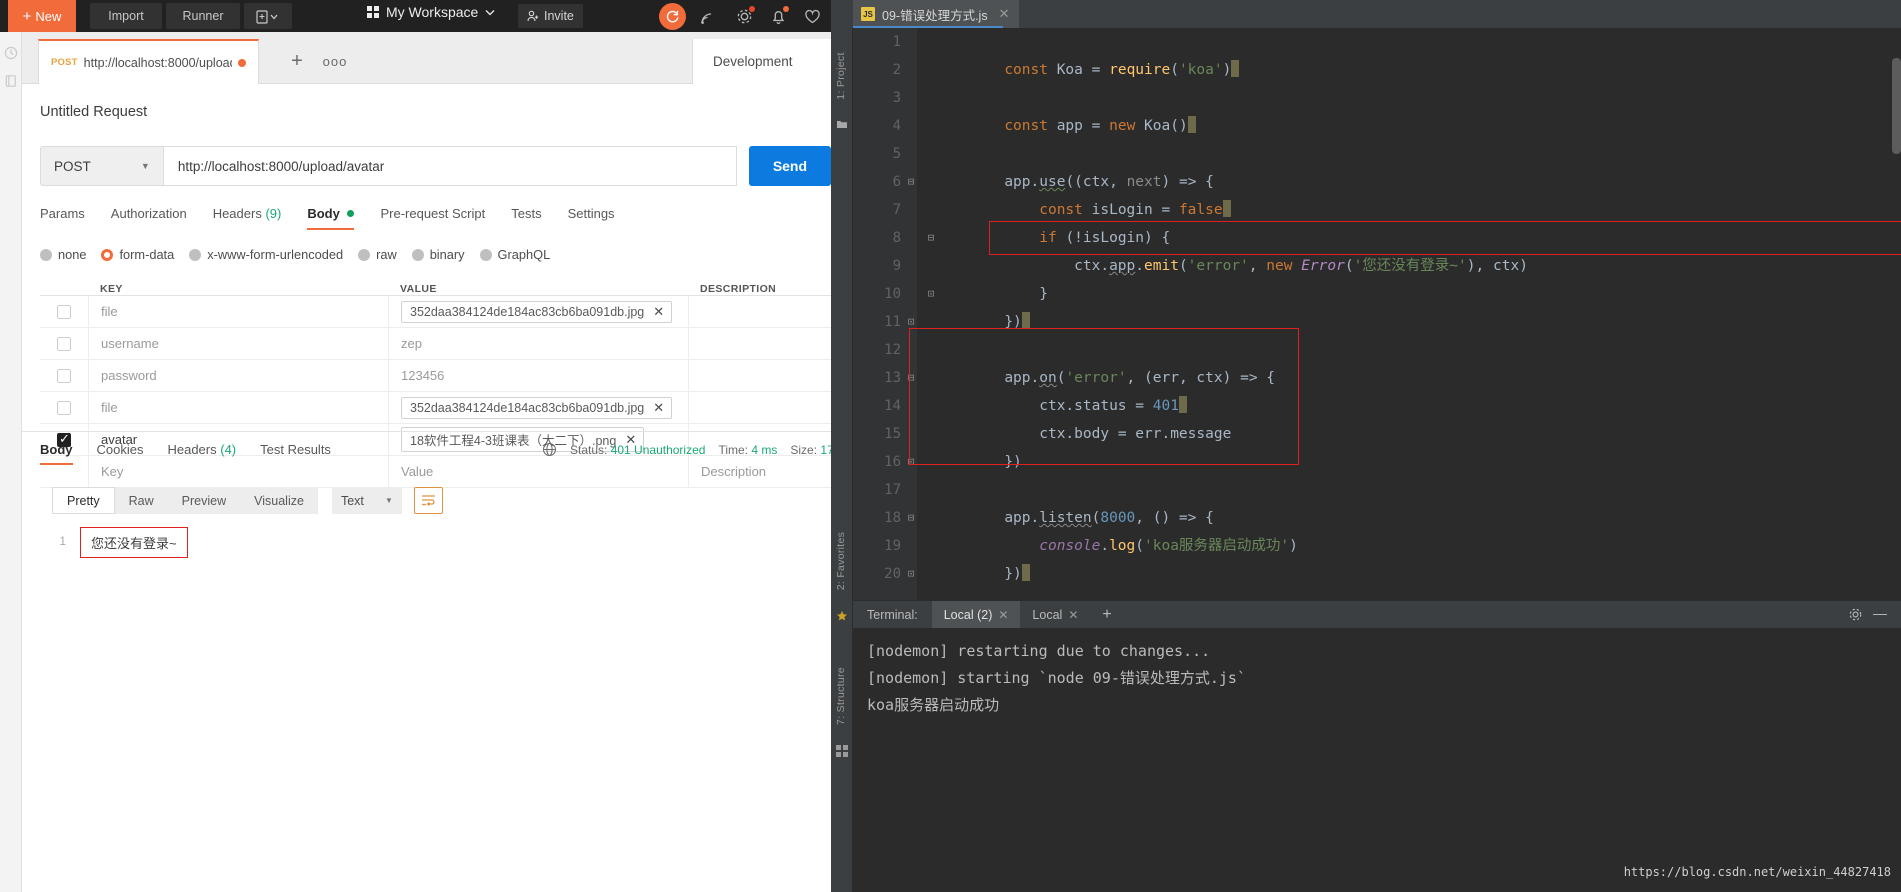  I want to click on send-button: Send, so click(789, 166).